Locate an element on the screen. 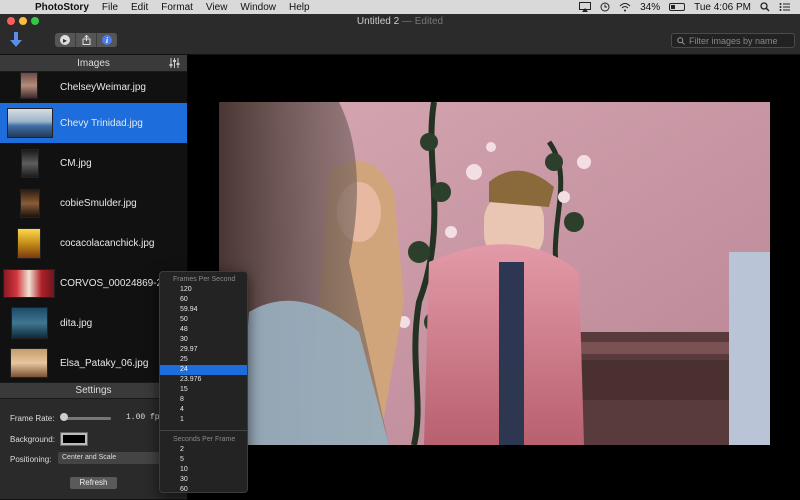 Image resolution: width=800 pixels, height=500 pixels. menu-app-name: PhotoStory is located at coordinates (62, 7).